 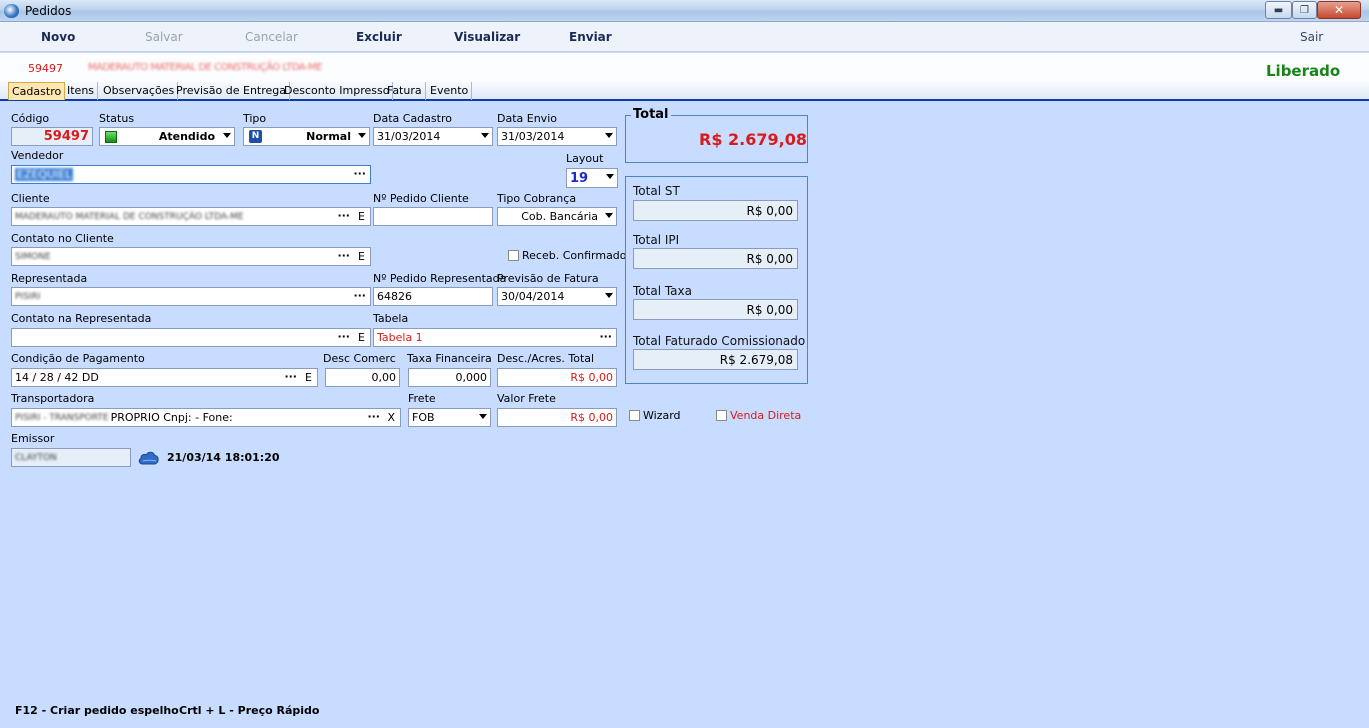 I want to click on valor-frete-label: Valor Frete, so click(x=526, y=398).